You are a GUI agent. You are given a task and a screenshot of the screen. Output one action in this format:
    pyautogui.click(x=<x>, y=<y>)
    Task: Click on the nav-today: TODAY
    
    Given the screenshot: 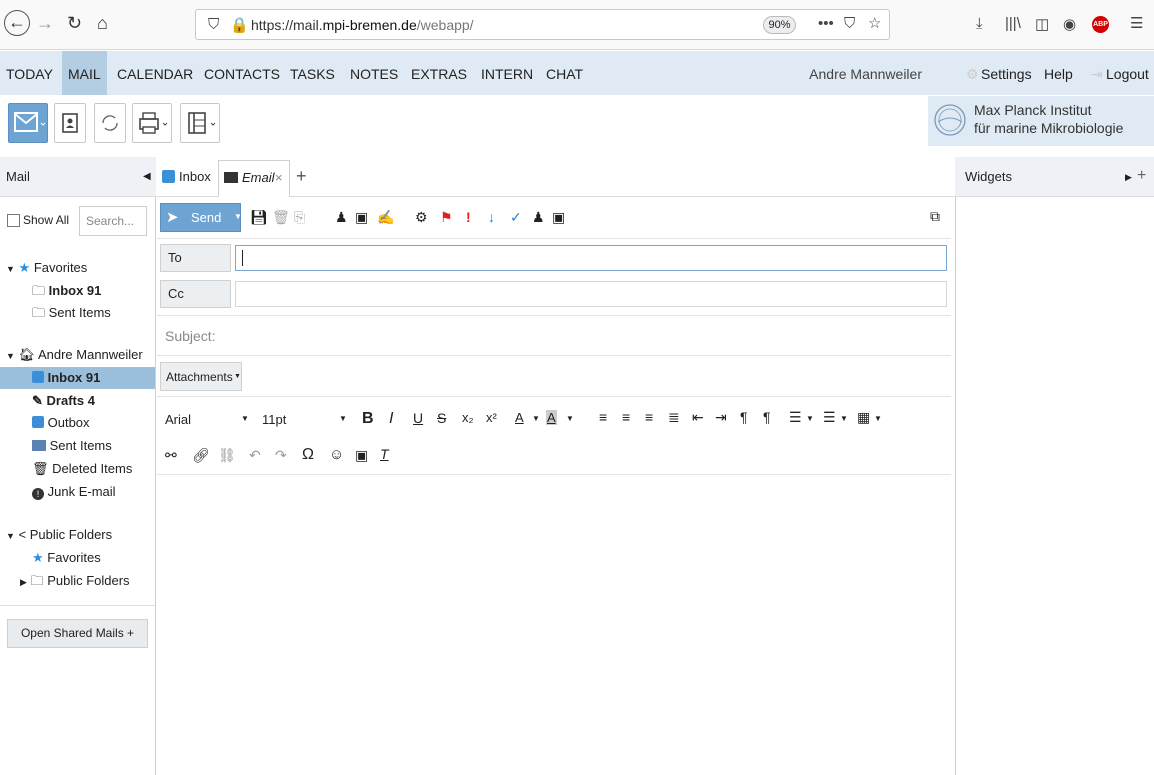 What is the action you would take?
    pyautogui.click(x=29, y=73)
    